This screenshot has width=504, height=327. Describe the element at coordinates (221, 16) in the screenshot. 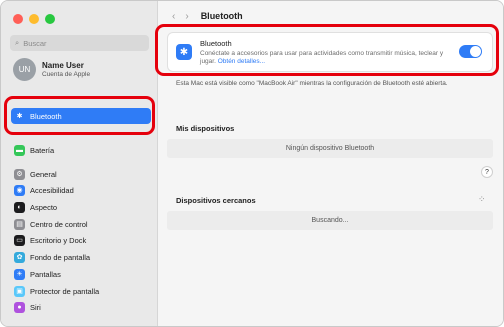

I see `page-title: Bluetooth` at that location.